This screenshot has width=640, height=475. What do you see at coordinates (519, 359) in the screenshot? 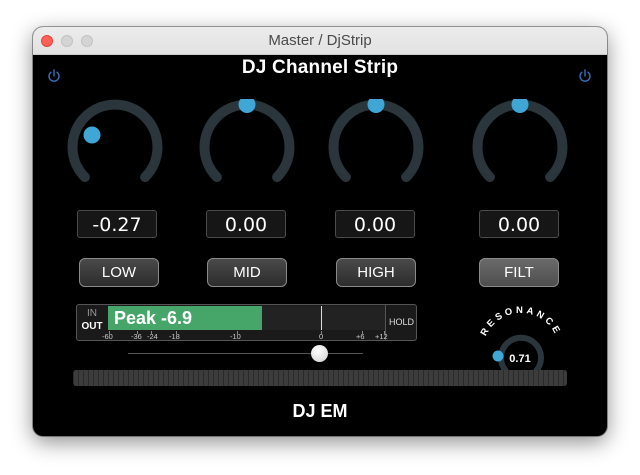
I see `resonance-value: 0.71` at bounding box center [519, 359].